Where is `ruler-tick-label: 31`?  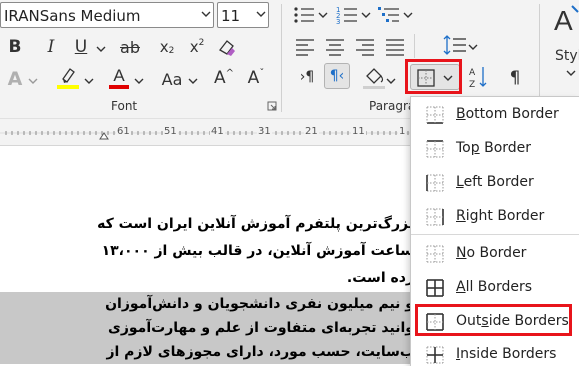 ruler-tick-label: 31 is located at coordinates (264, 131).